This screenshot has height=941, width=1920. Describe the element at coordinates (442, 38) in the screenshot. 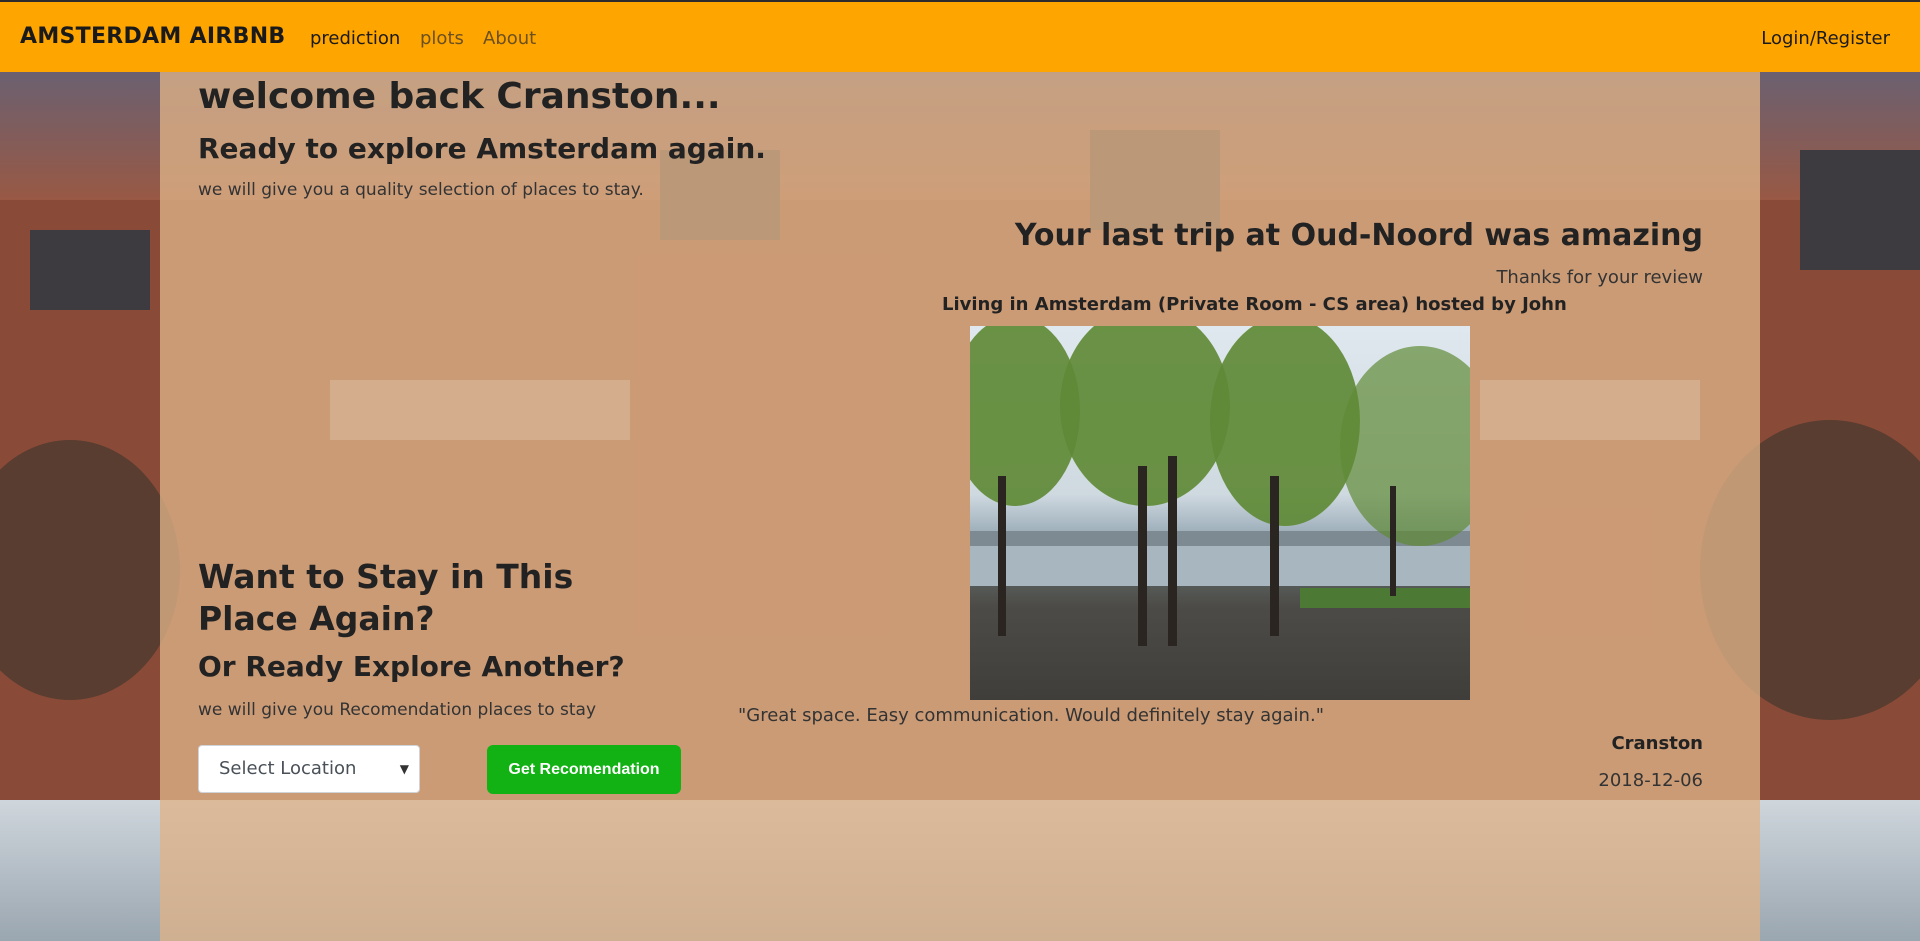

I see `nav-plots: plots` at that location.